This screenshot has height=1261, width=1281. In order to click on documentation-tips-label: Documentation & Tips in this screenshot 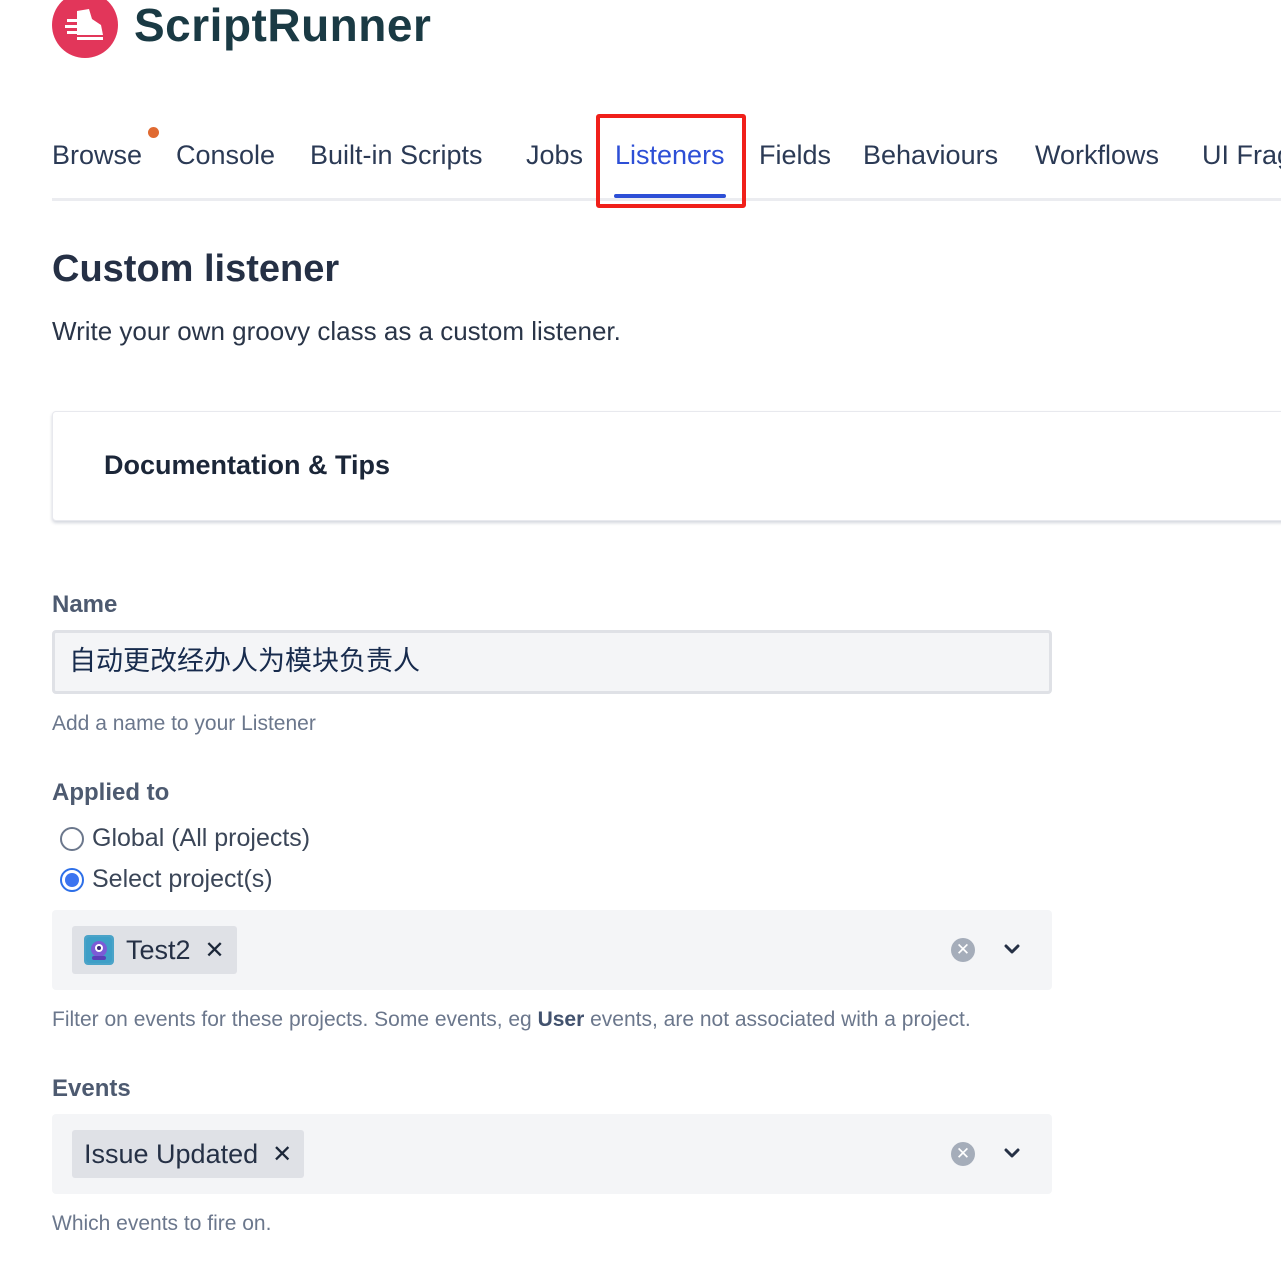, I will do `click(247, 465)`.